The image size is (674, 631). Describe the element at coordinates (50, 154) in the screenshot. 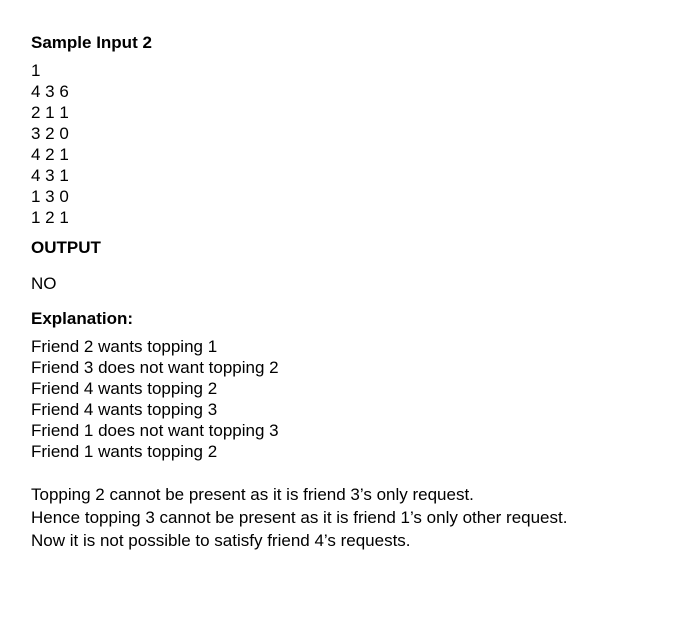

I see `sample-input-line: 4 2 1` at that location.